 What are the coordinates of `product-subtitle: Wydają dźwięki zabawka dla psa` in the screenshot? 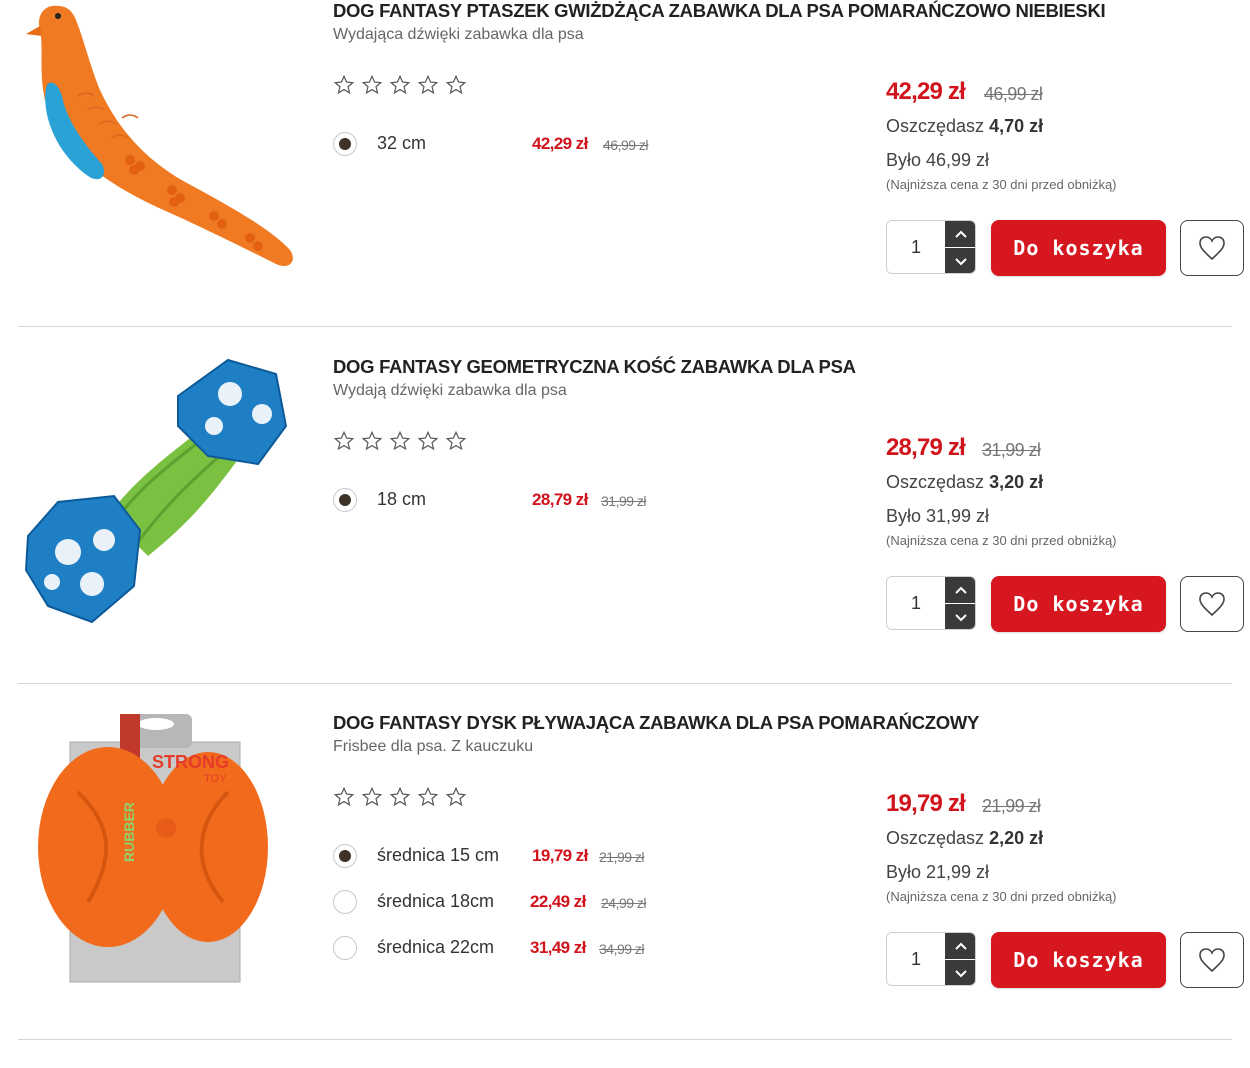 It's located at (450, 390).